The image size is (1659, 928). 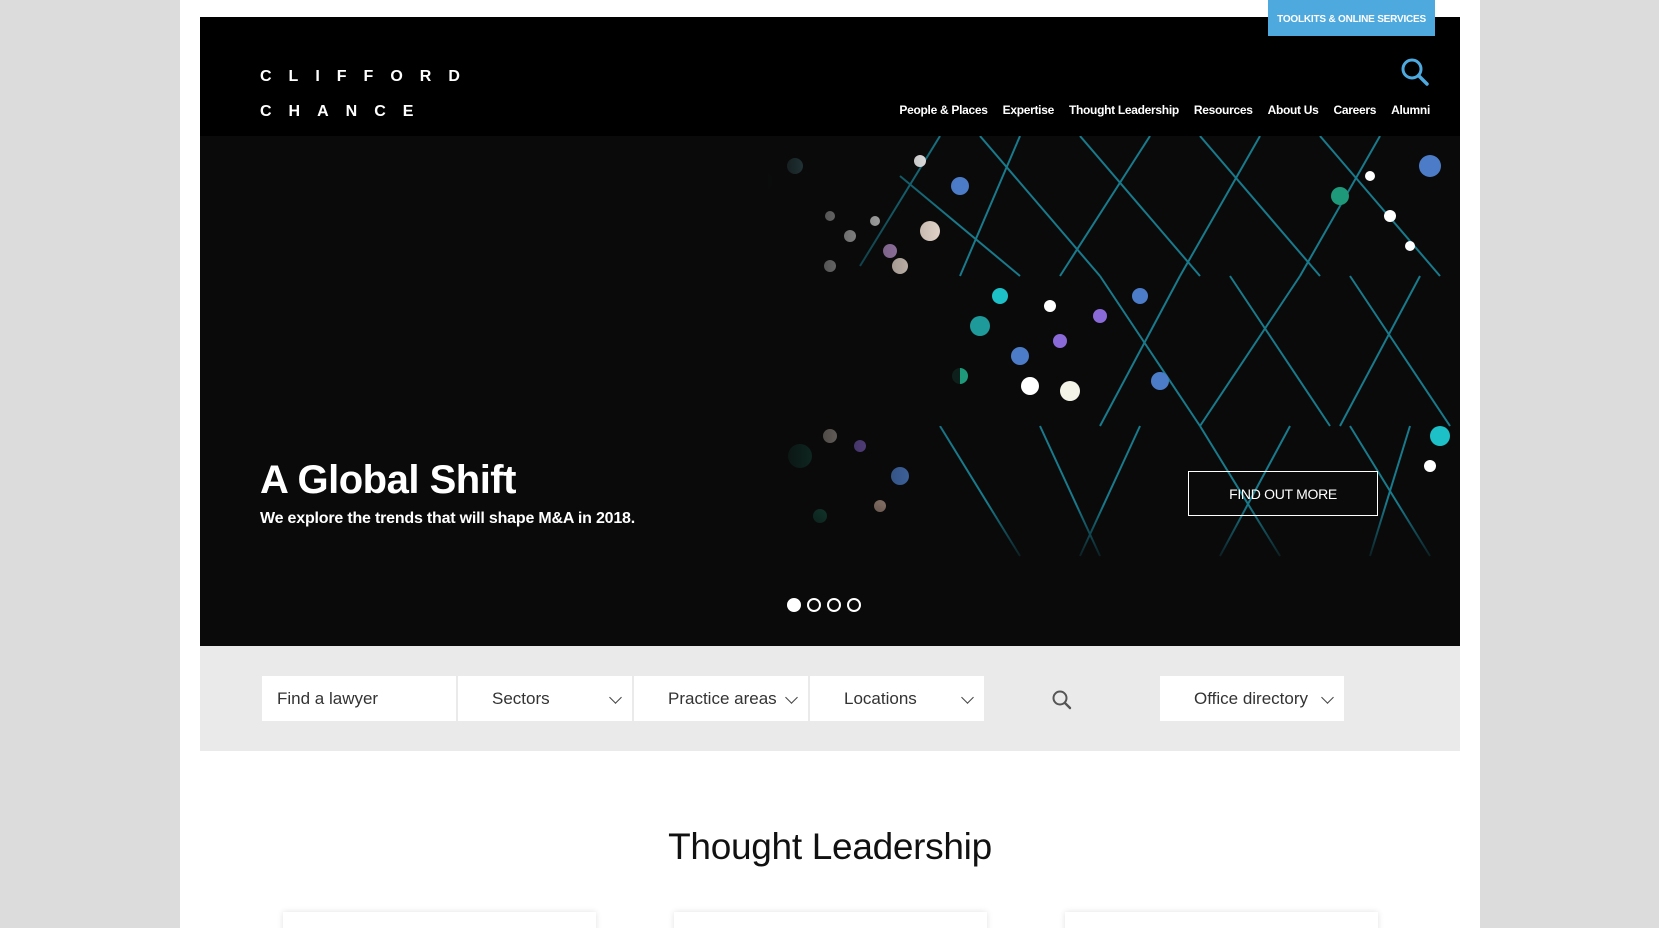 I want to click on find-out-more-button: FIND OUT MORE, so click(x=1283, y=493).